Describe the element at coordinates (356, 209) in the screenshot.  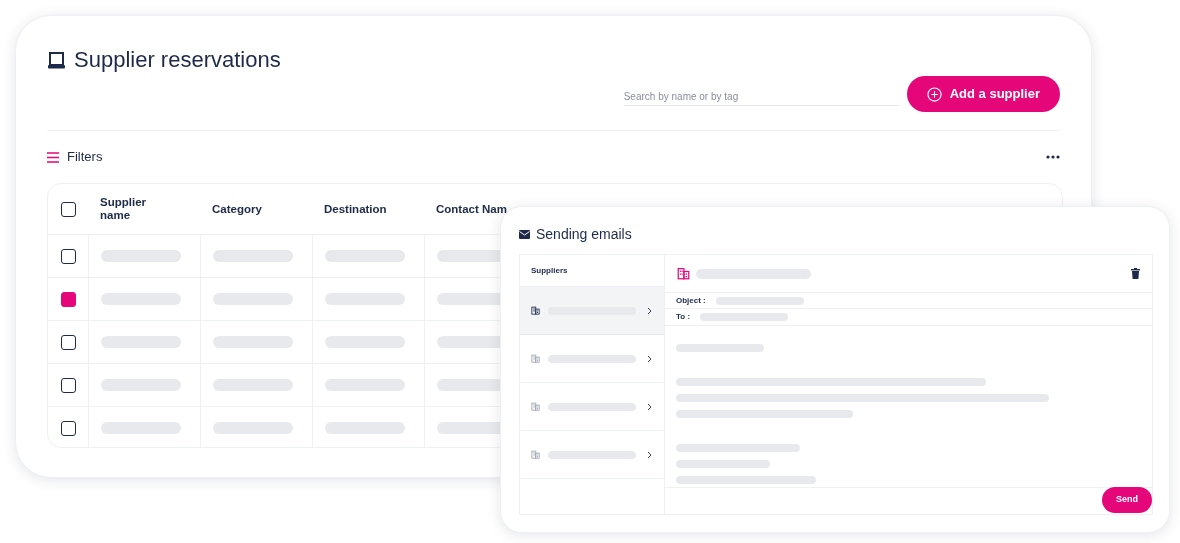
I see `column-header: Destination` at that location.